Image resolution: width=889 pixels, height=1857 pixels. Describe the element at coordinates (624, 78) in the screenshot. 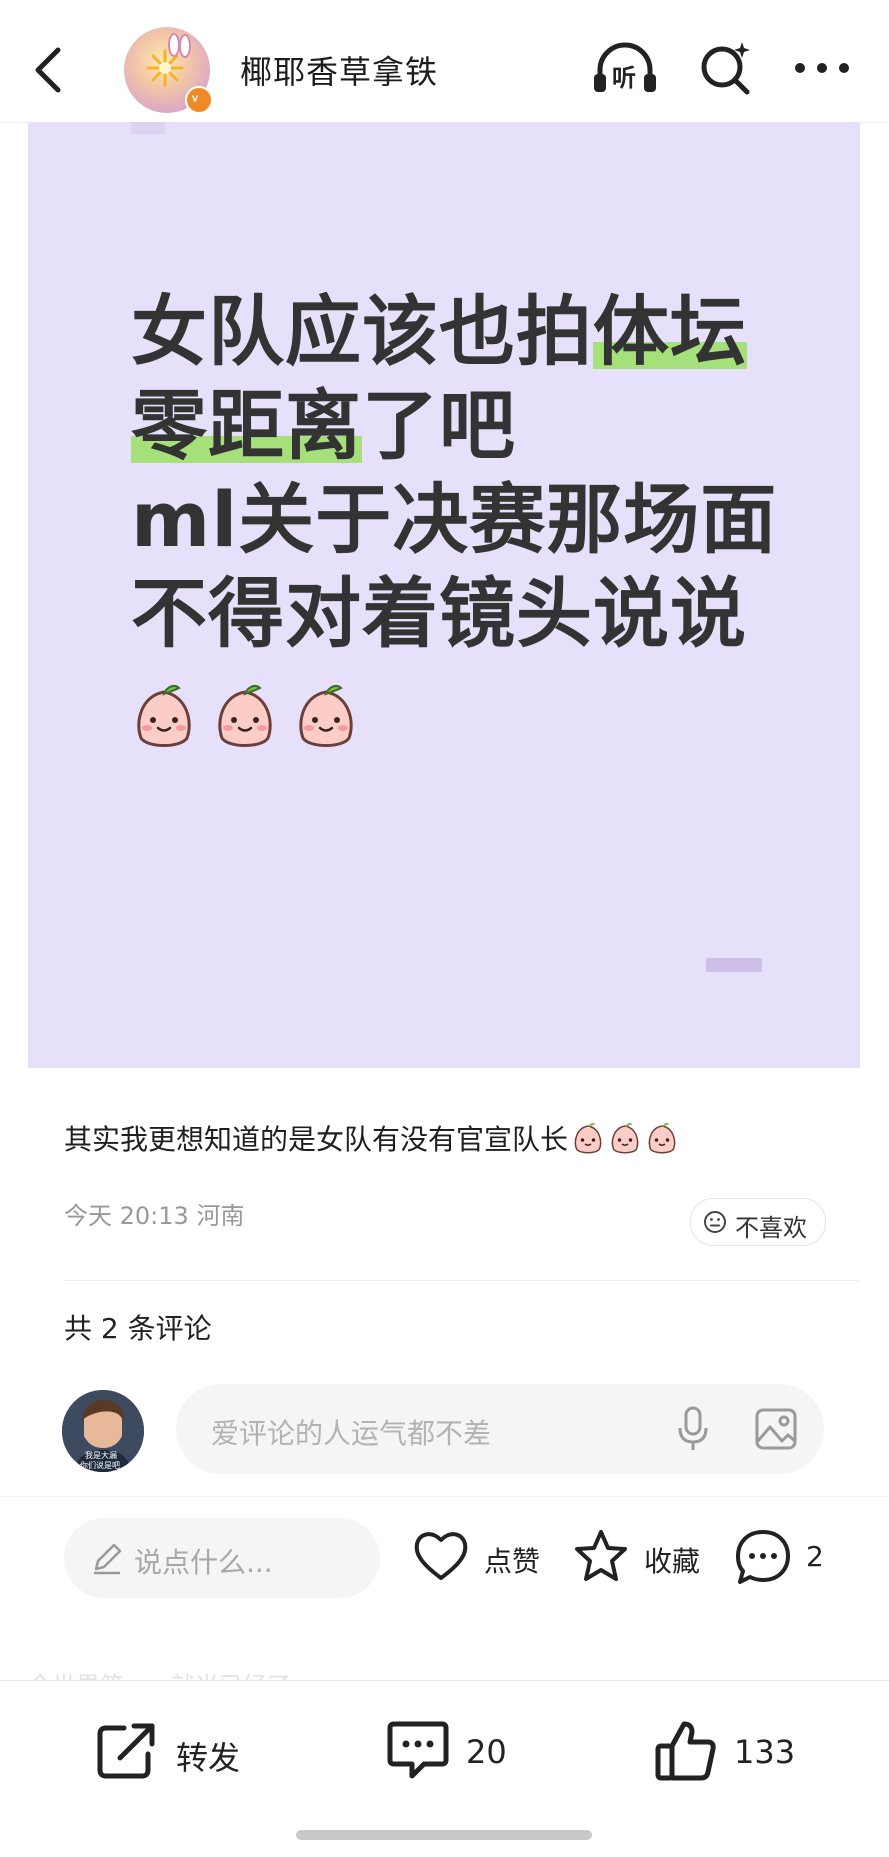

I see `listen-label: 听` at that location.